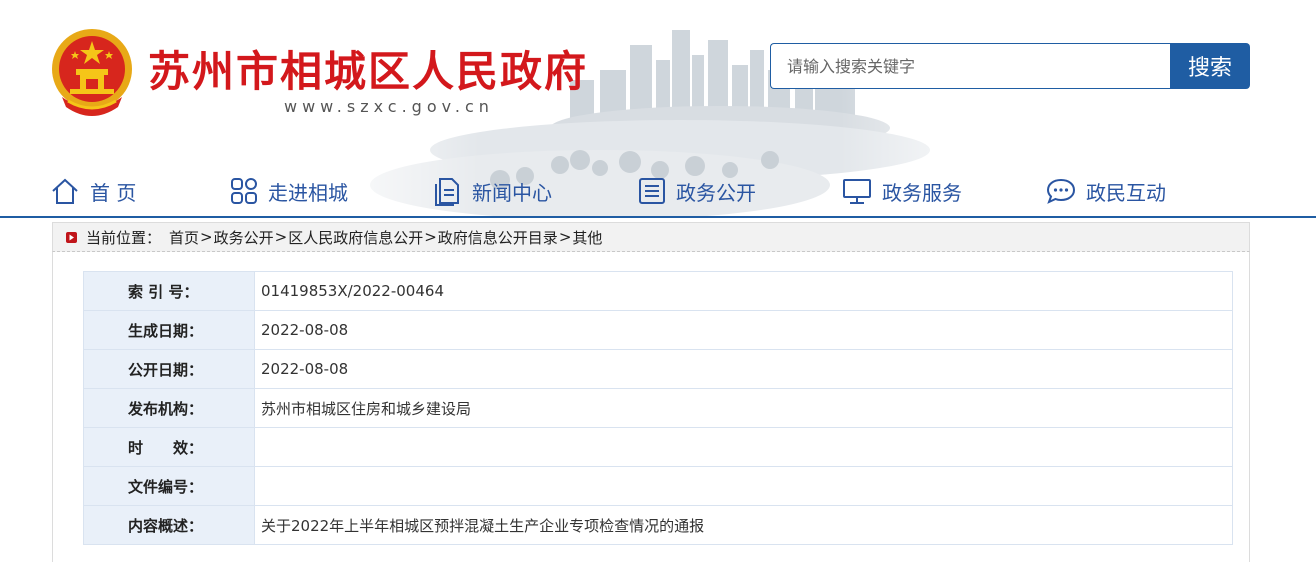 The height and width of the screenshot is (562, 1316). What do you see at coordinates (970, 66) in the screenshot?
I see `search-input` at bounding box center [970, 66].